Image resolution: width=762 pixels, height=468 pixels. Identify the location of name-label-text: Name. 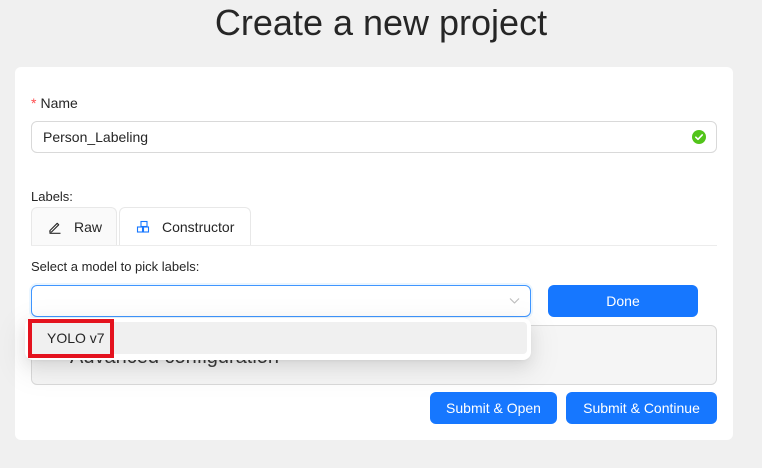
(59, 103).